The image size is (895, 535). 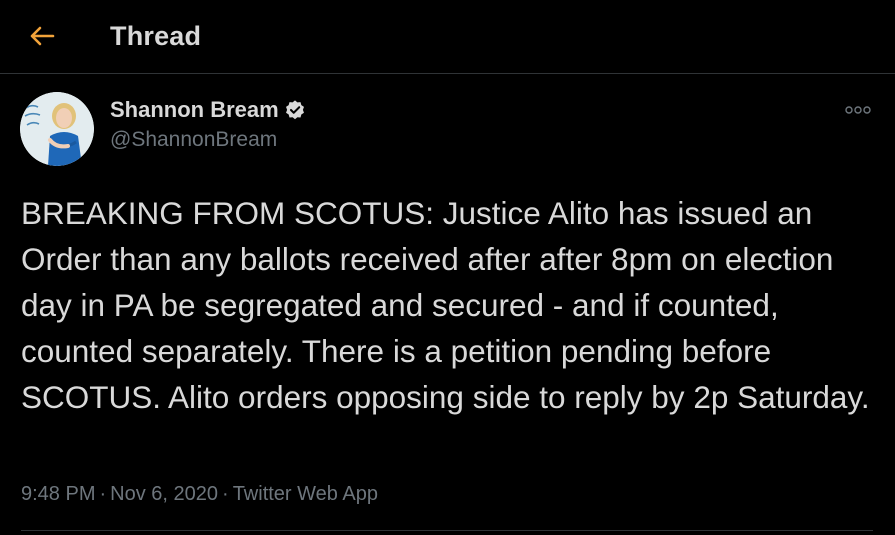 What do you see at coordinates (58, 494) in the screenshot?
I see `tweet-time: 9:48 PM` at bounding box center [58, 494].